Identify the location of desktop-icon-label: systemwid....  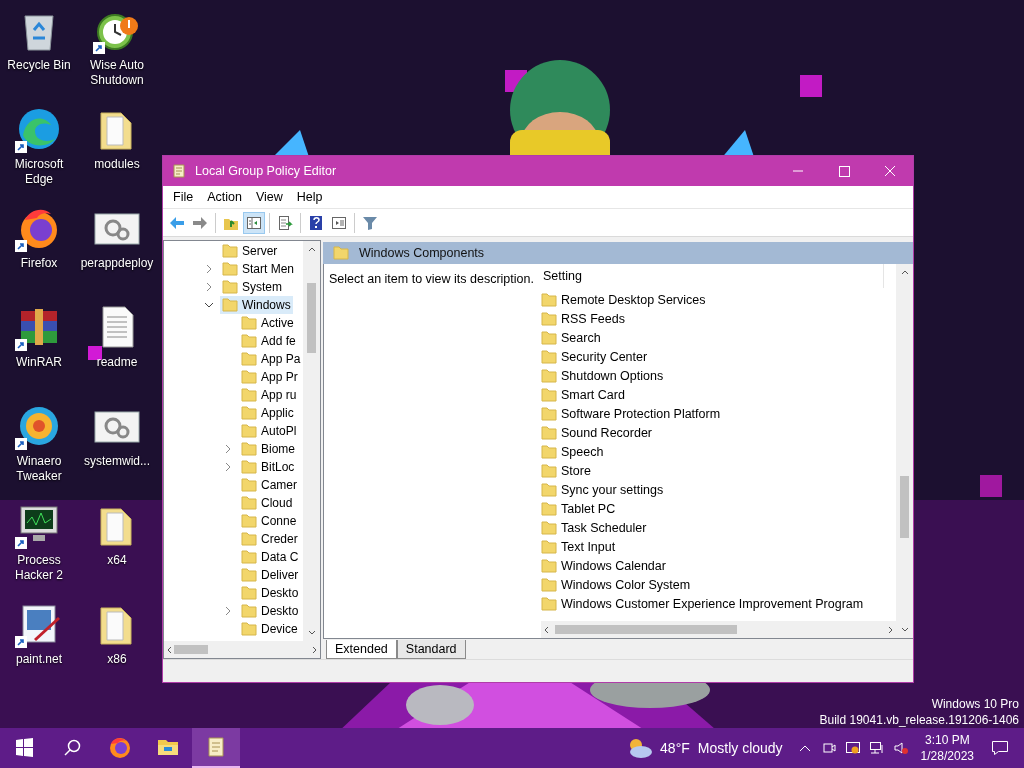
(117, 461).